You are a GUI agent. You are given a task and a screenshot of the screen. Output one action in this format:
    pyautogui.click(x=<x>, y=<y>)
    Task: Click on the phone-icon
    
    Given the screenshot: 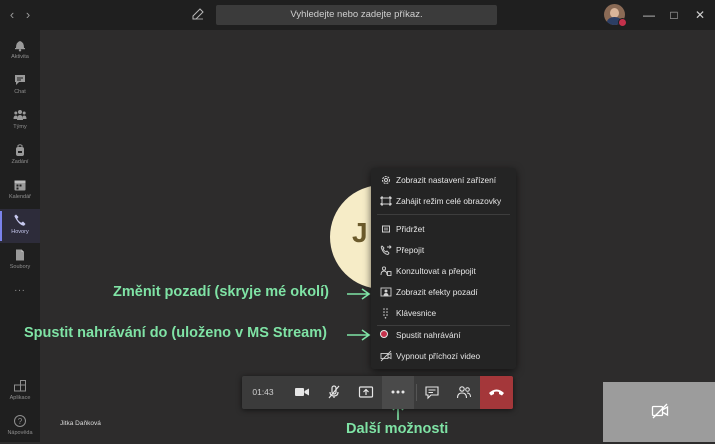 What is the action you would take?
    pyautogui.click(x=20, y=220)
    